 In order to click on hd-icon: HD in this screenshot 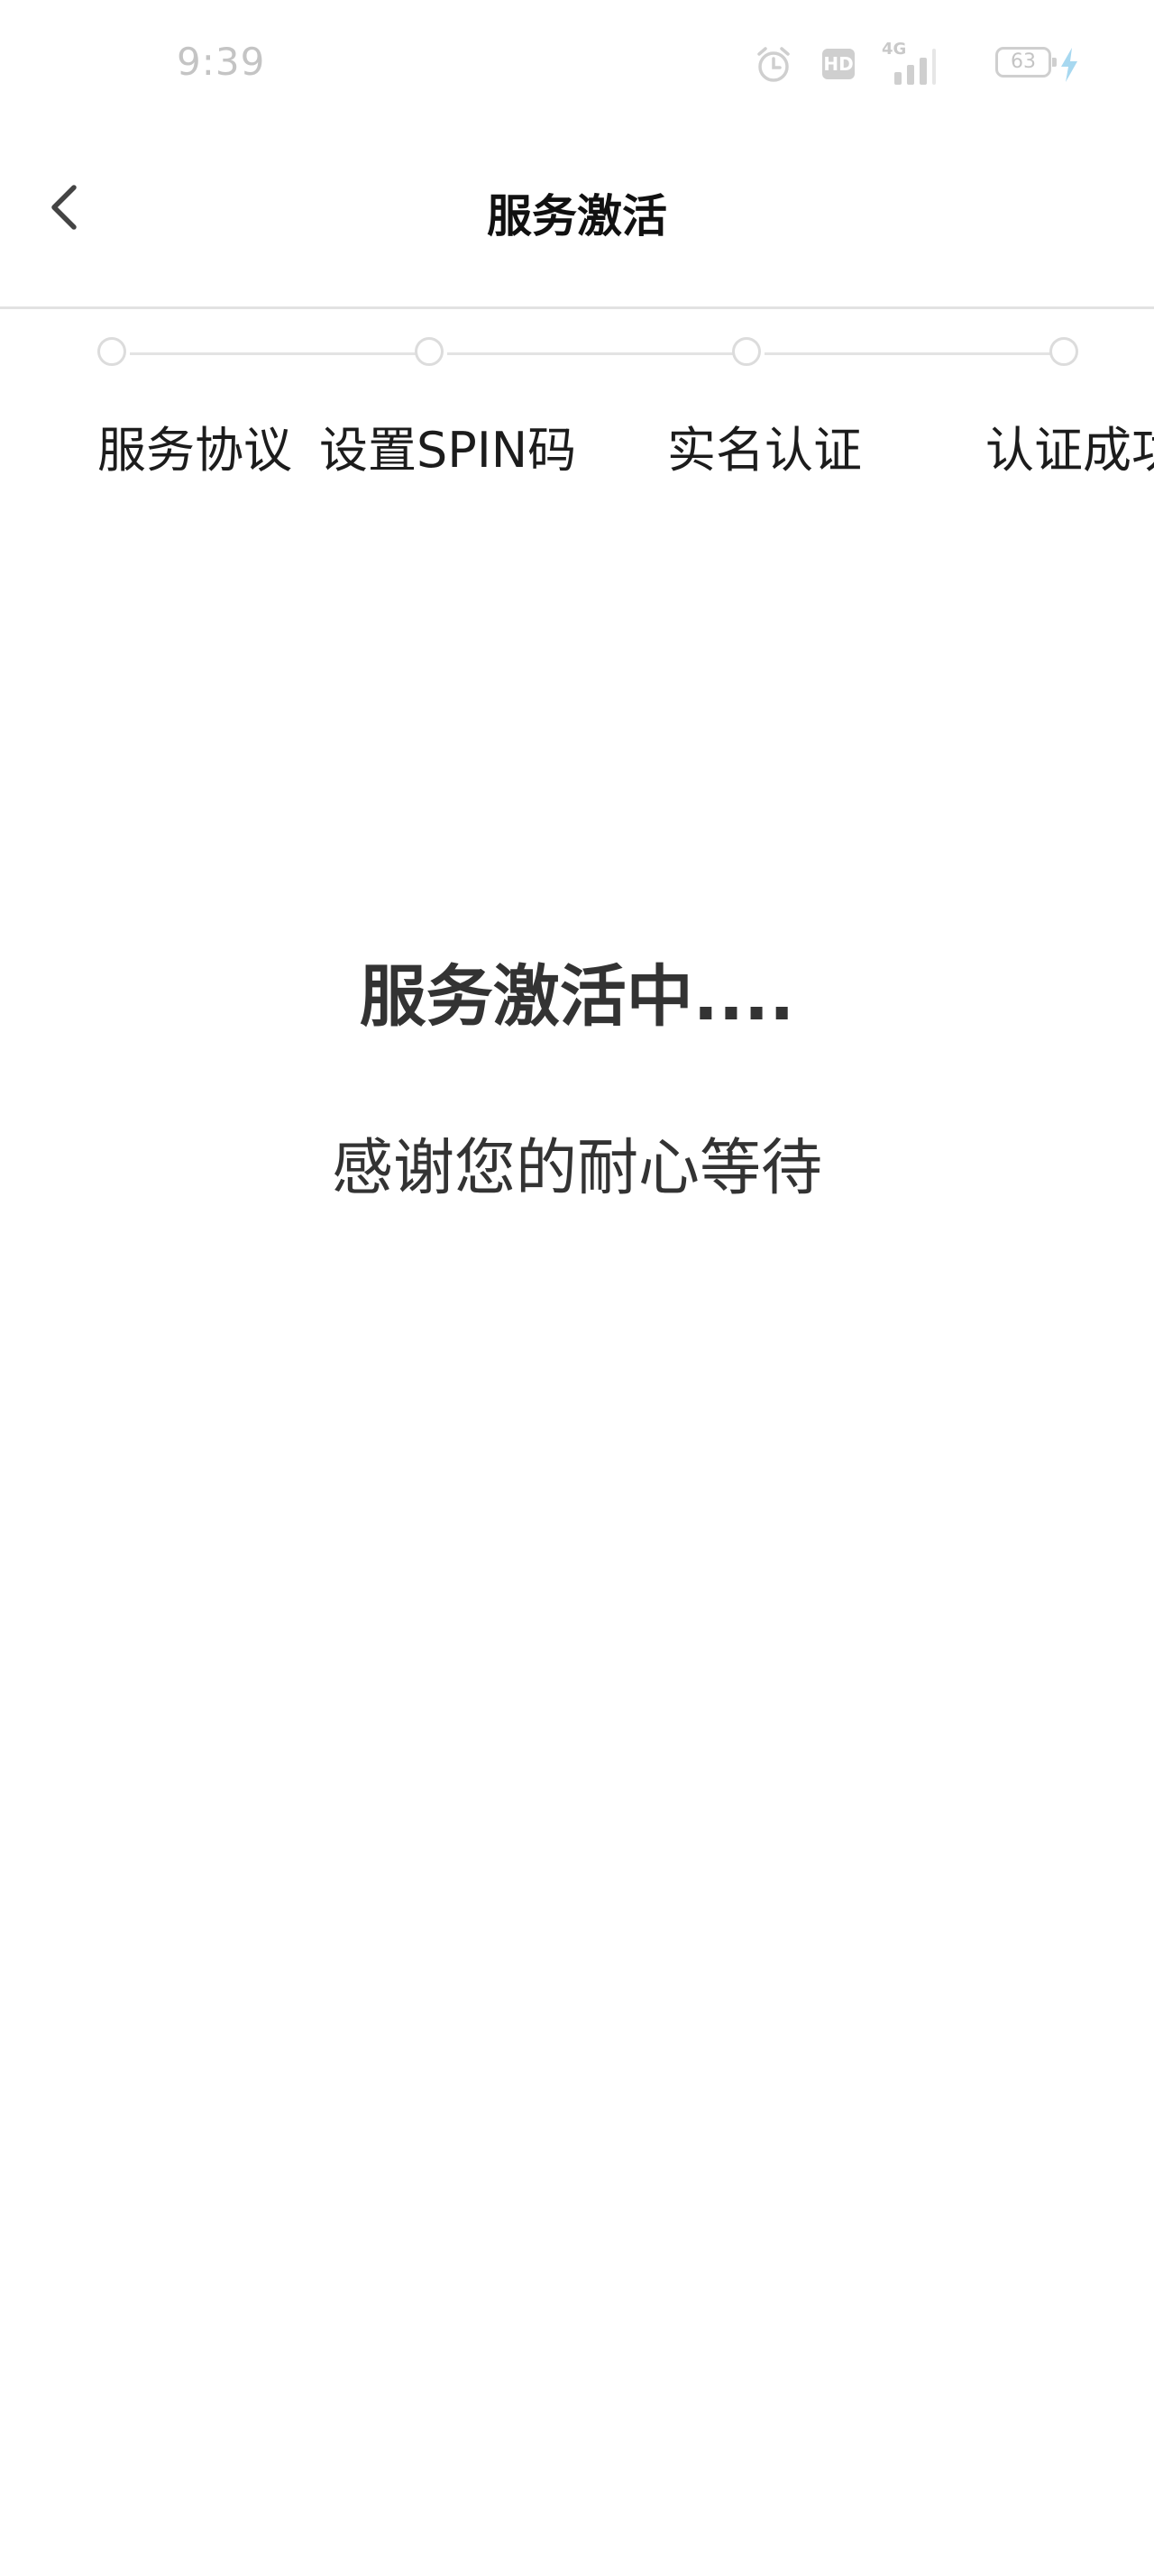, I will do `click(838, 64)`.